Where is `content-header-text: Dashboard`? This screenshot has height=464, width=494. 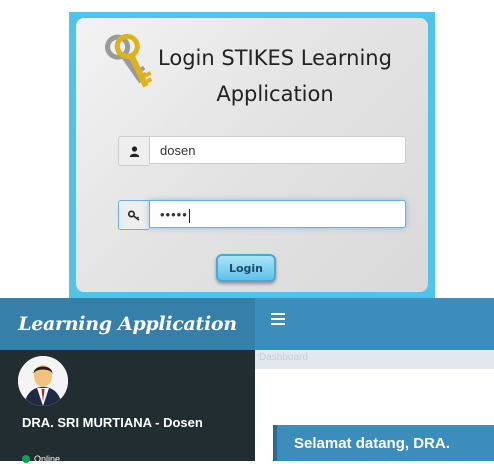
content-header-text: Dashboard is located at coordinates (283, 357).